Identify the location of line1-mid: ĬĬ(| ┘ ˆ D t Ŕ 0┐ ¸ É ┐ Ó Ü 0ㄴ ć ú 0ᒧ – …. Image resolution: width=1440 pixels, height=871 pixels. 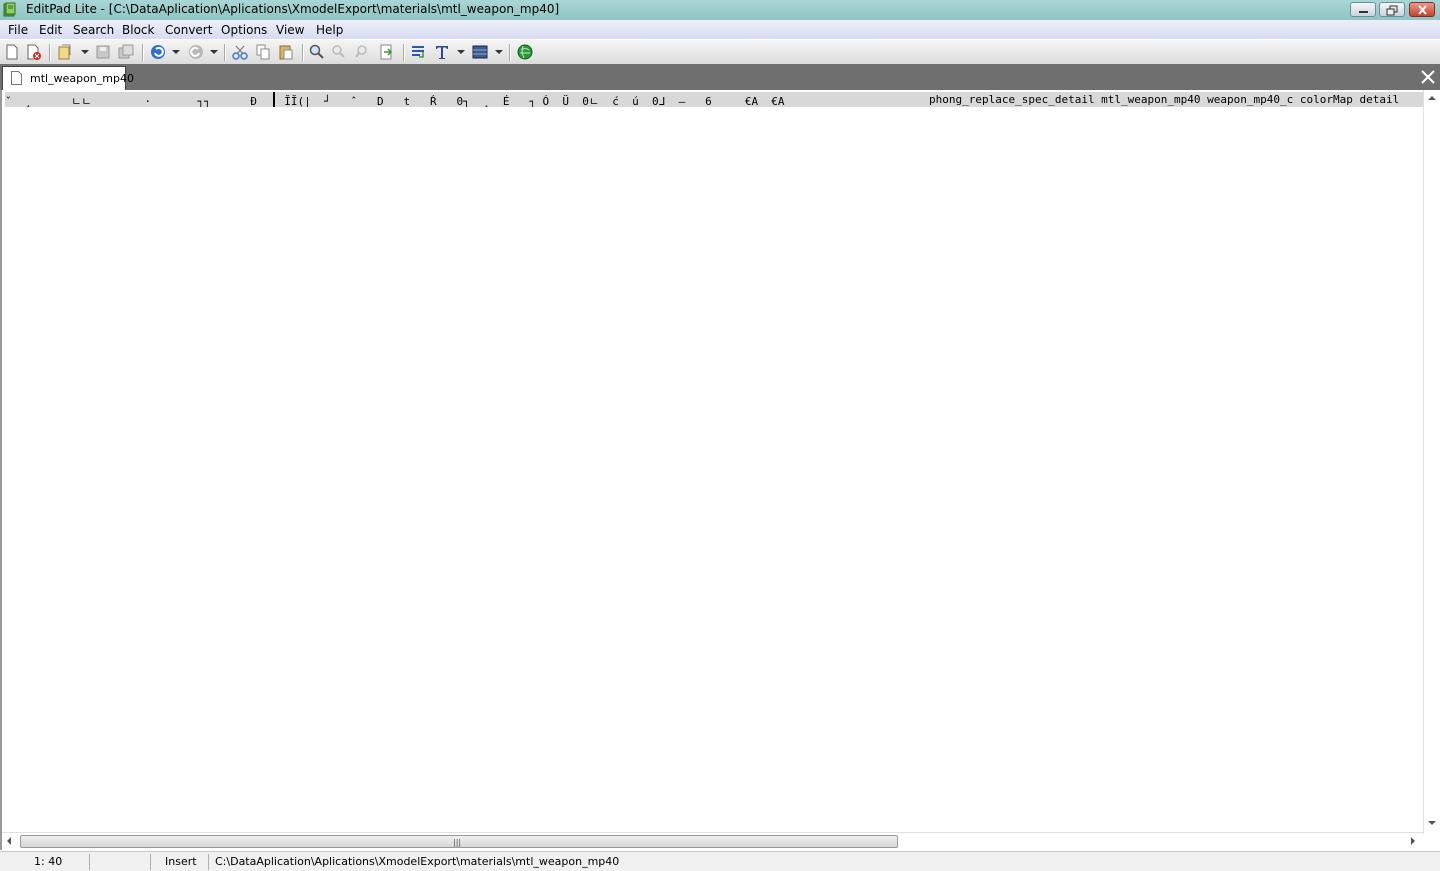
(528, 101).